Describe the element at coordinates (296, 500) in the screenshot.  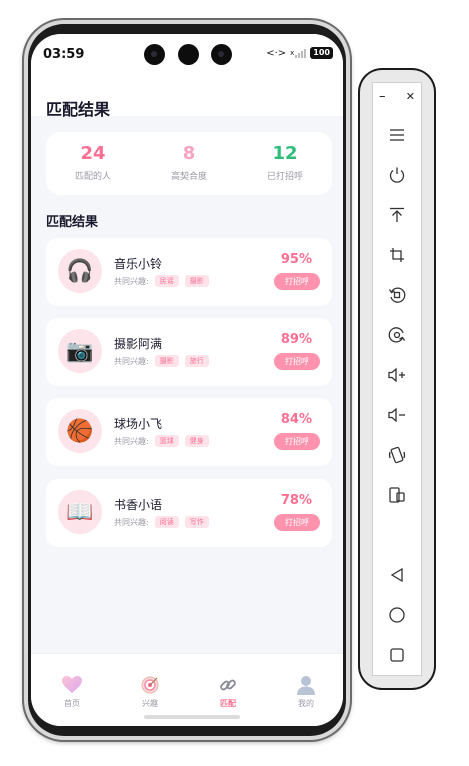
I see `match-percent: 78%` at that location.